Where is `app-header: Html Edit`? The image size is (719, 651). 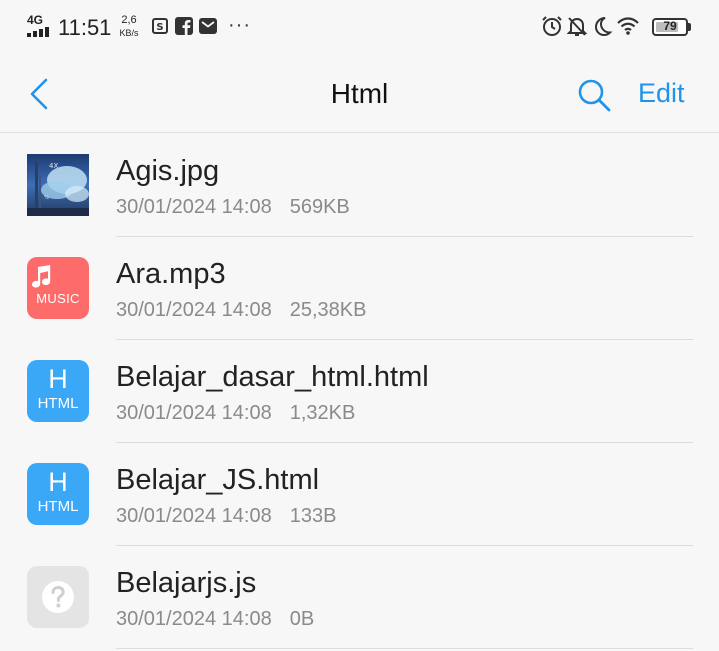 app-header: Html Edit is located at coordinates (359, 94).